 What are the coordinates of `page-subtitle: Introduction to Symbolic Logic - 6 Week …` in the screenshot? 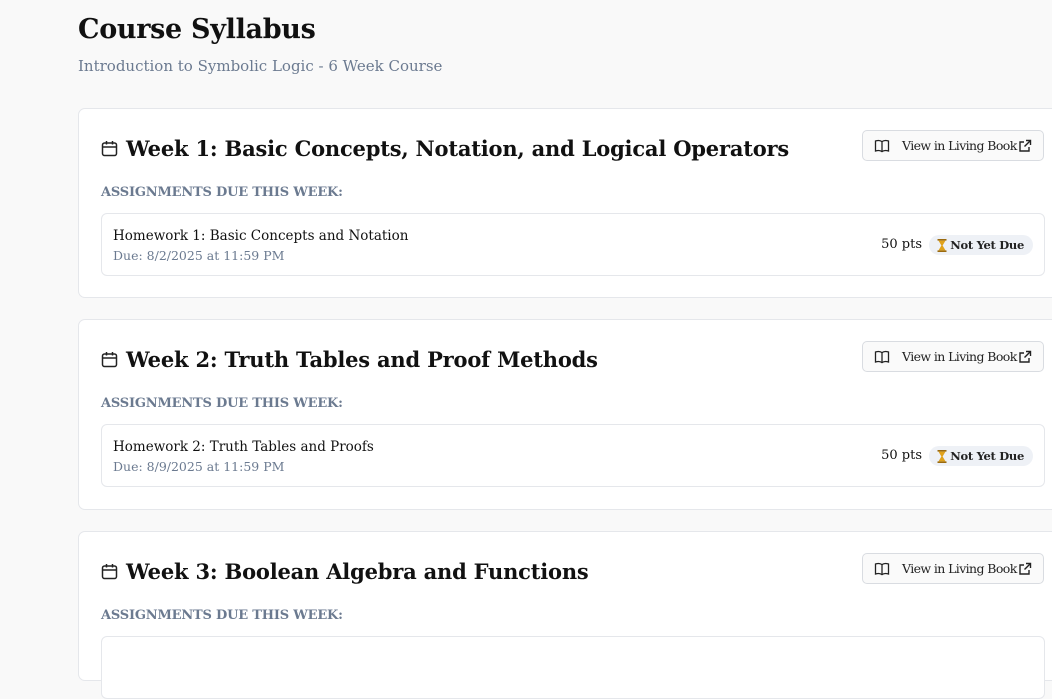 It's located at (260, 66).